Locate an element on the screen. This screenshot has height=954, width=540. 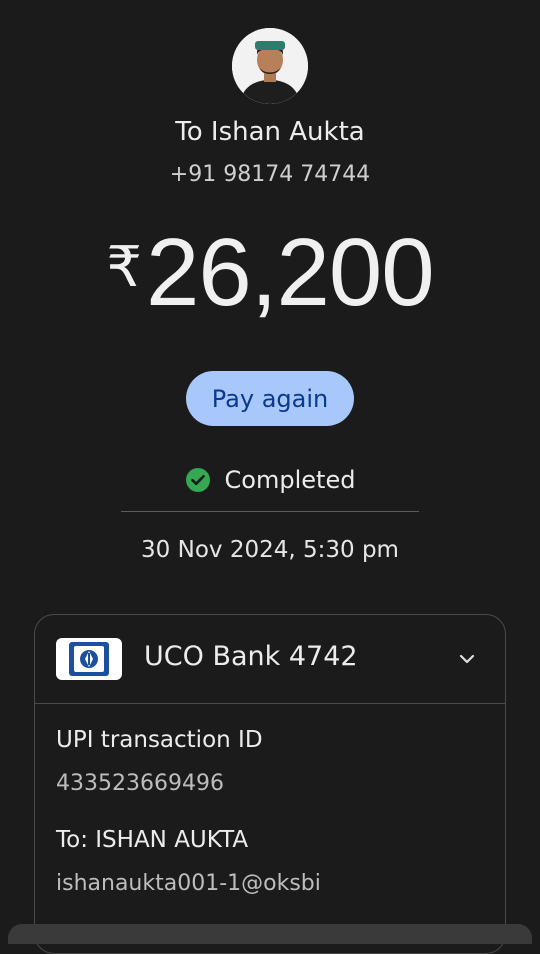
amount-value: 26,200 is located at coordinates (290, 272).